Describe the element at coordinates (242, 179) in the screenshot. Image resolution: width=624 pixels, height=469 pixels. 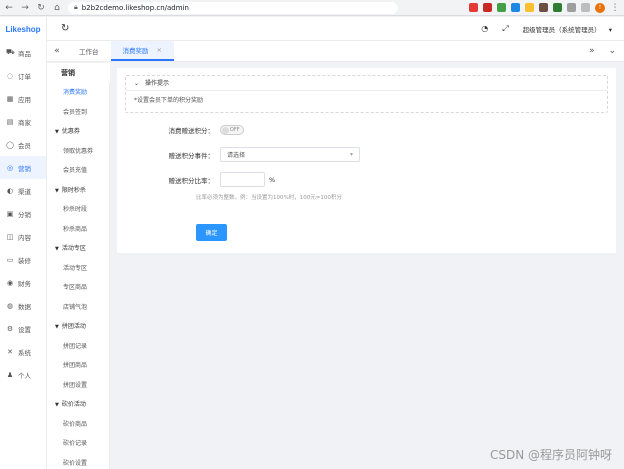
I see `ratio-input` at that location.